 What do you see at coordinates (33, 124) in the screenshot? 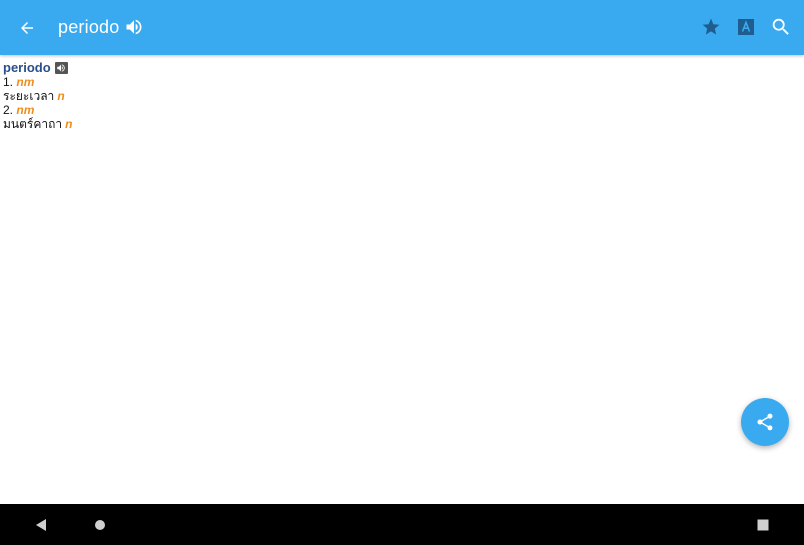
I see `translation: มนตร์คาถา` at bounding box center [33, 124].